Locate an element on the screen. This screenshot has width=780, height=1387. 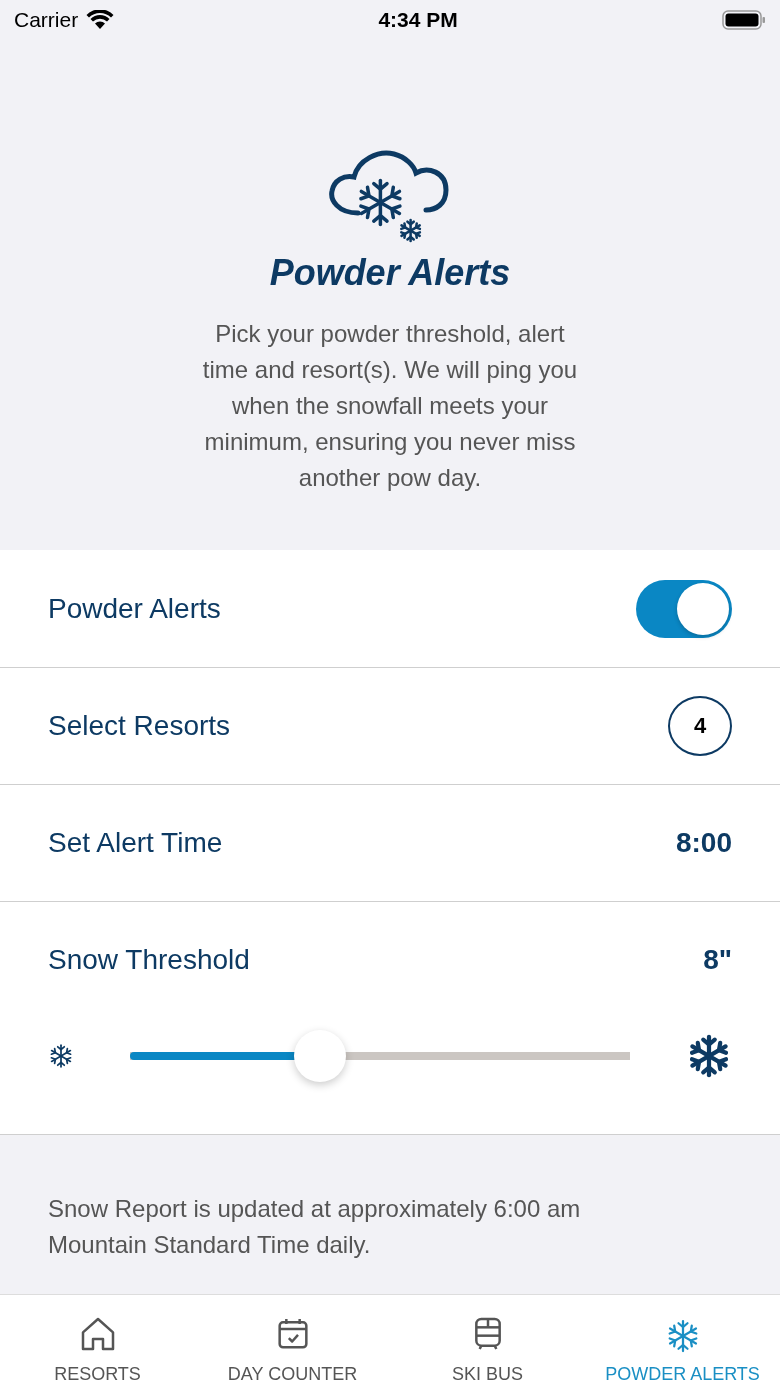
tab-bar-item: DAY COUNTER is located at coordinates (292, 1341).